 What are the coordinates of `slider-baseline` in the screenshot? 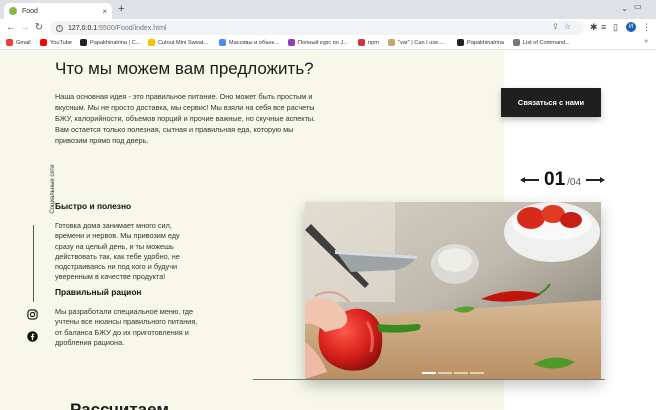 It's located at (429, 379).